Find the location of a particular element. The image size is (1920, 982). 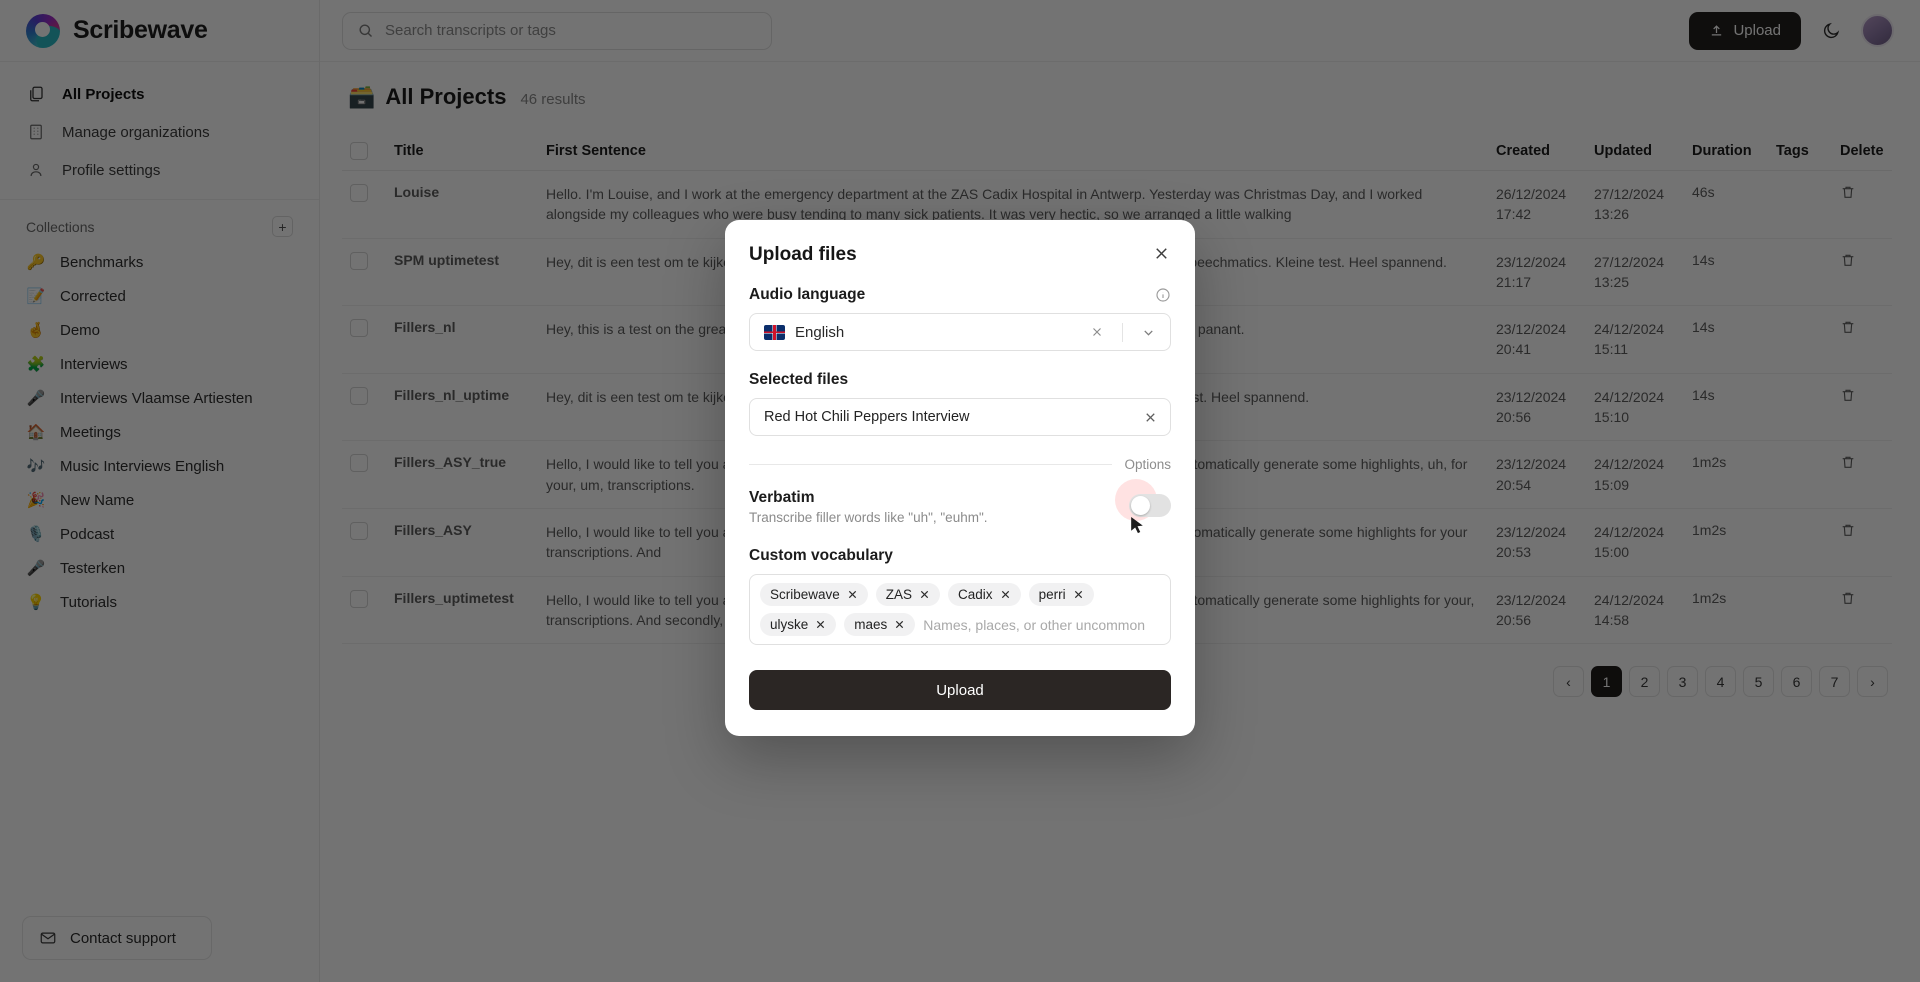

modal-header: Upload files is located at coordinates (960, 255).